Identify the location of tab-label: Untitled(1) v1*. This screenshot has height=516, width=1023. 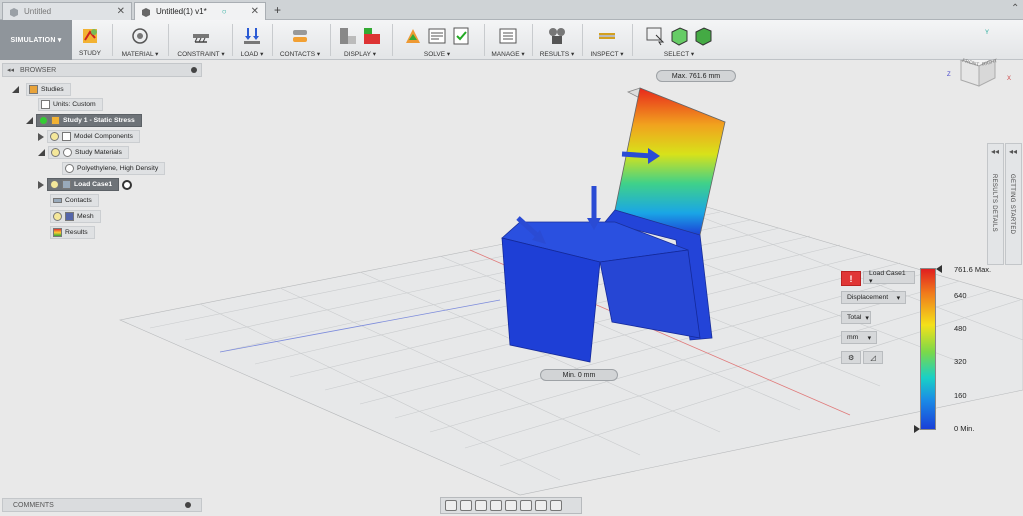
(181, 11).